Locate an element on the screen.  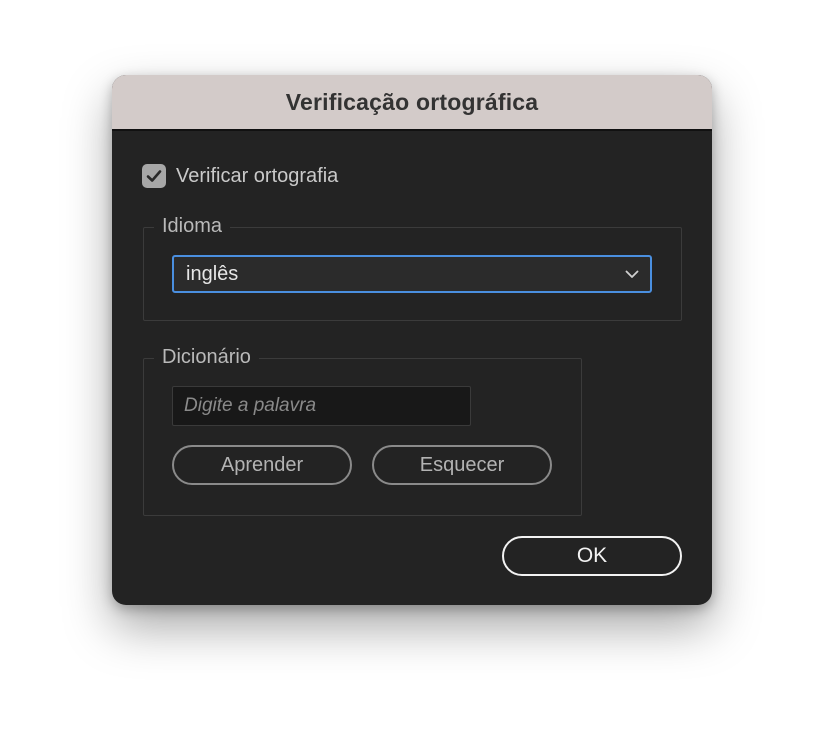
chevron-down-icon is located at coordinates (632, 274).